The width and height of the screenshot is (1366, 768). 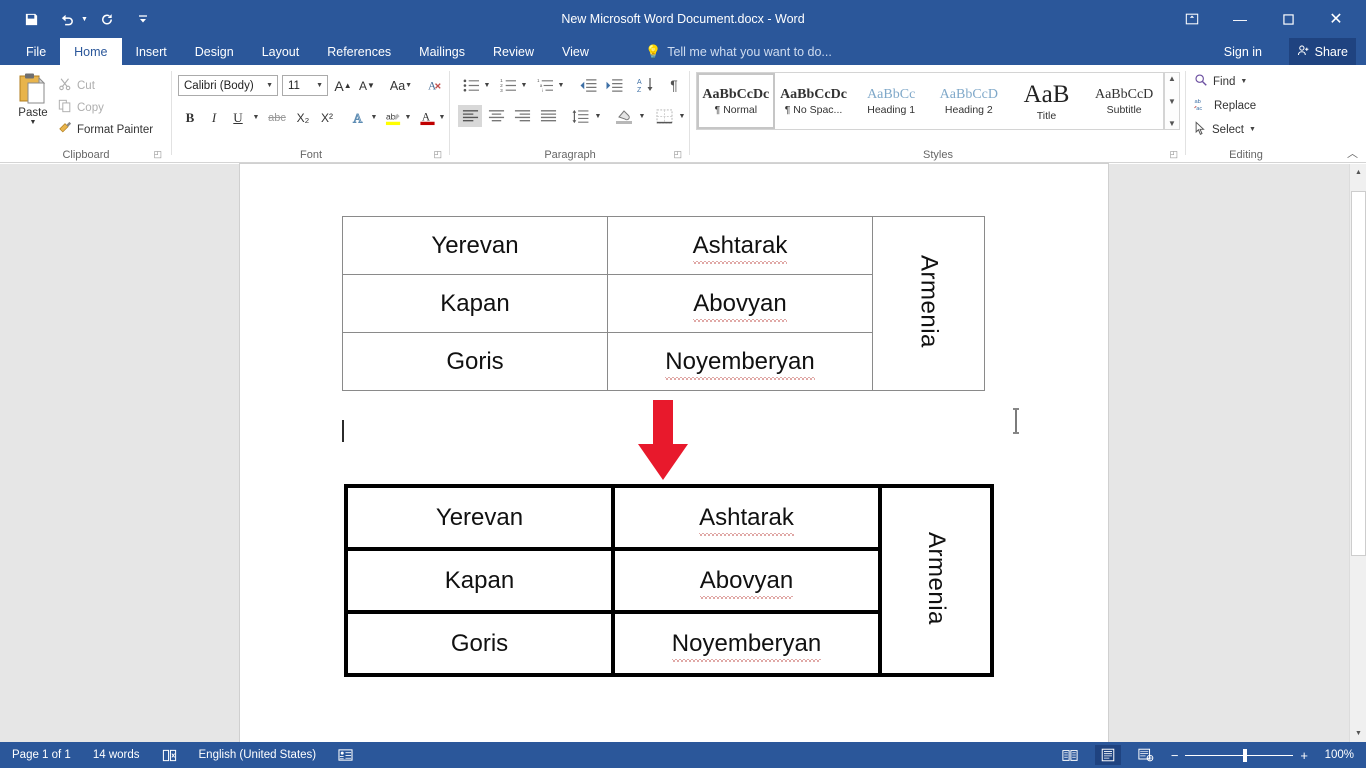 What do you see at coordinates (1070, 755) in the screenshot?
I see `read-mode-icon` at bounding box center [1070, 755].